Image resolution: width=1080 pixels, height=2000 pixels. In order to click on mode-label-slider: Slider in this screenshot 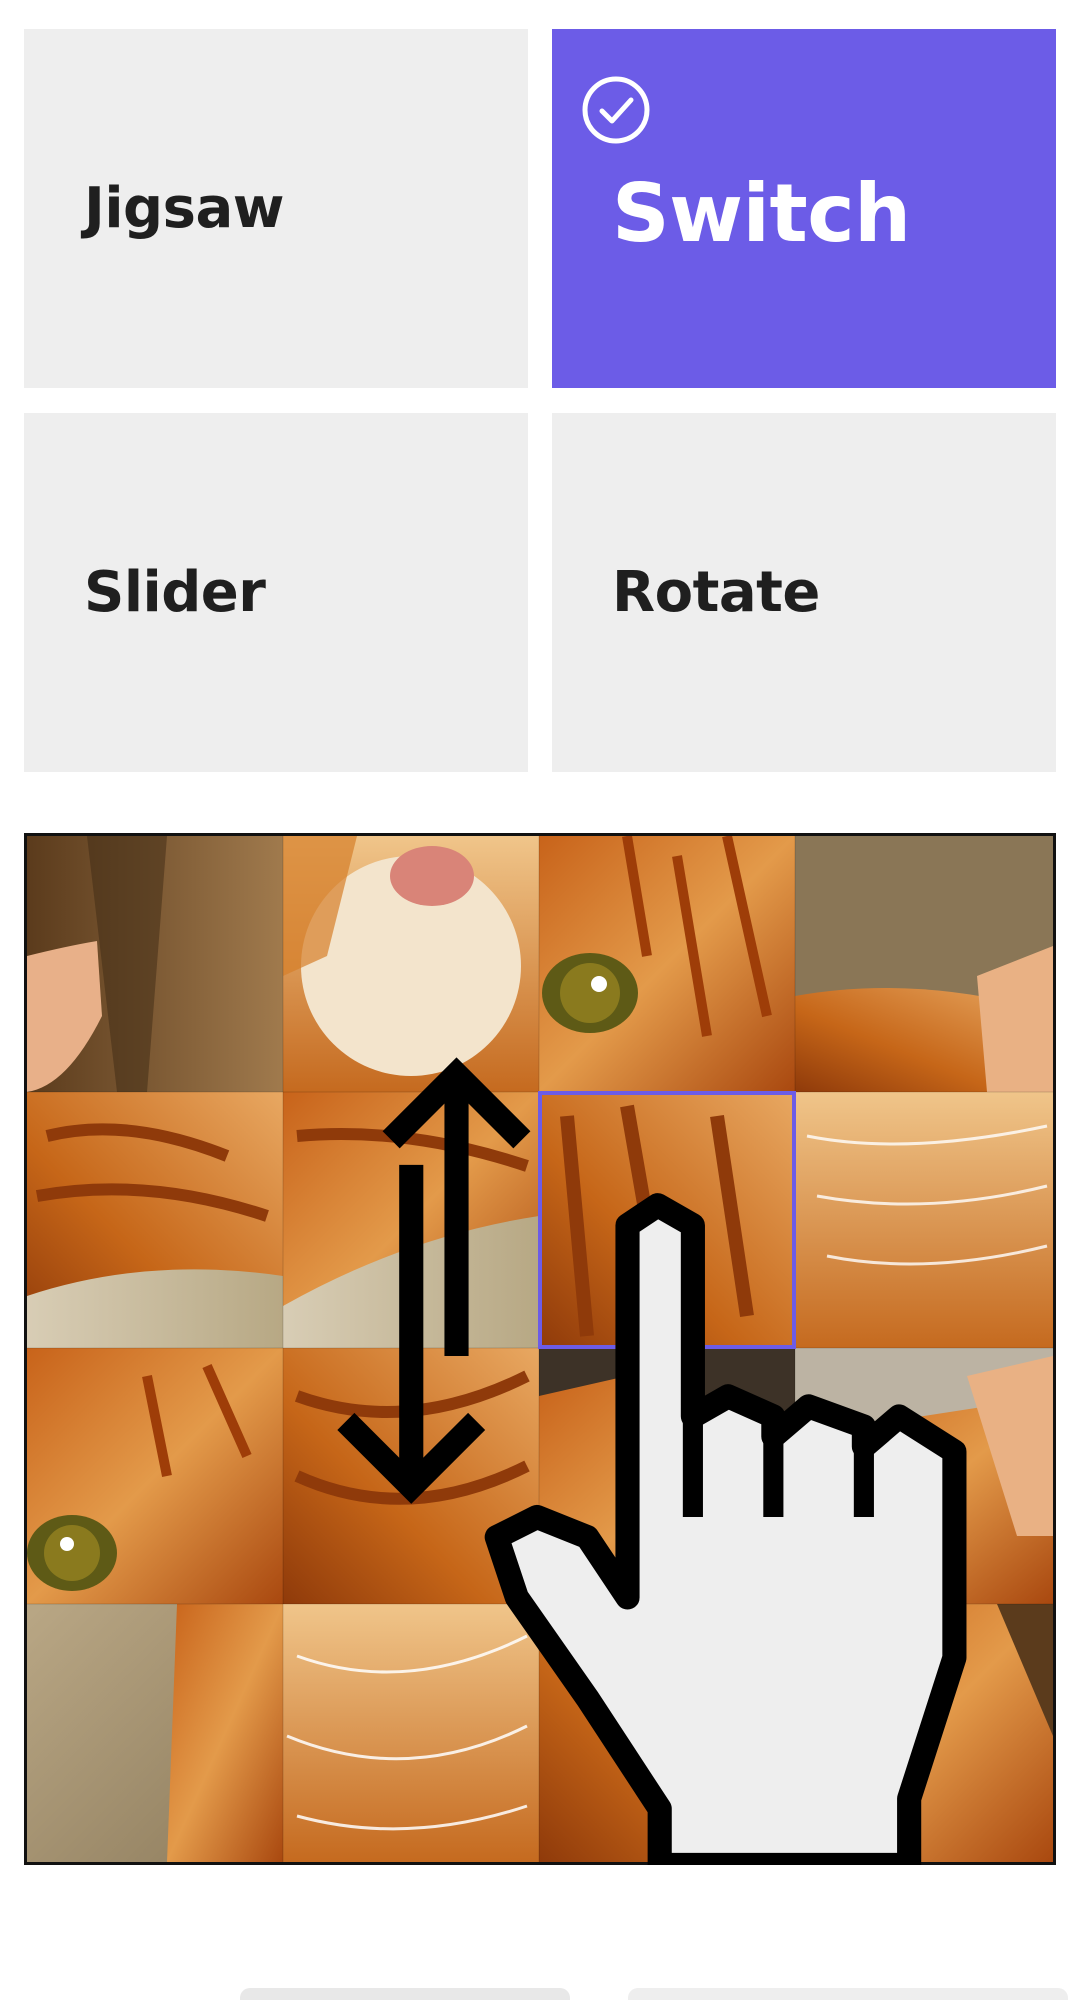, I will do `click(175, 592)`.